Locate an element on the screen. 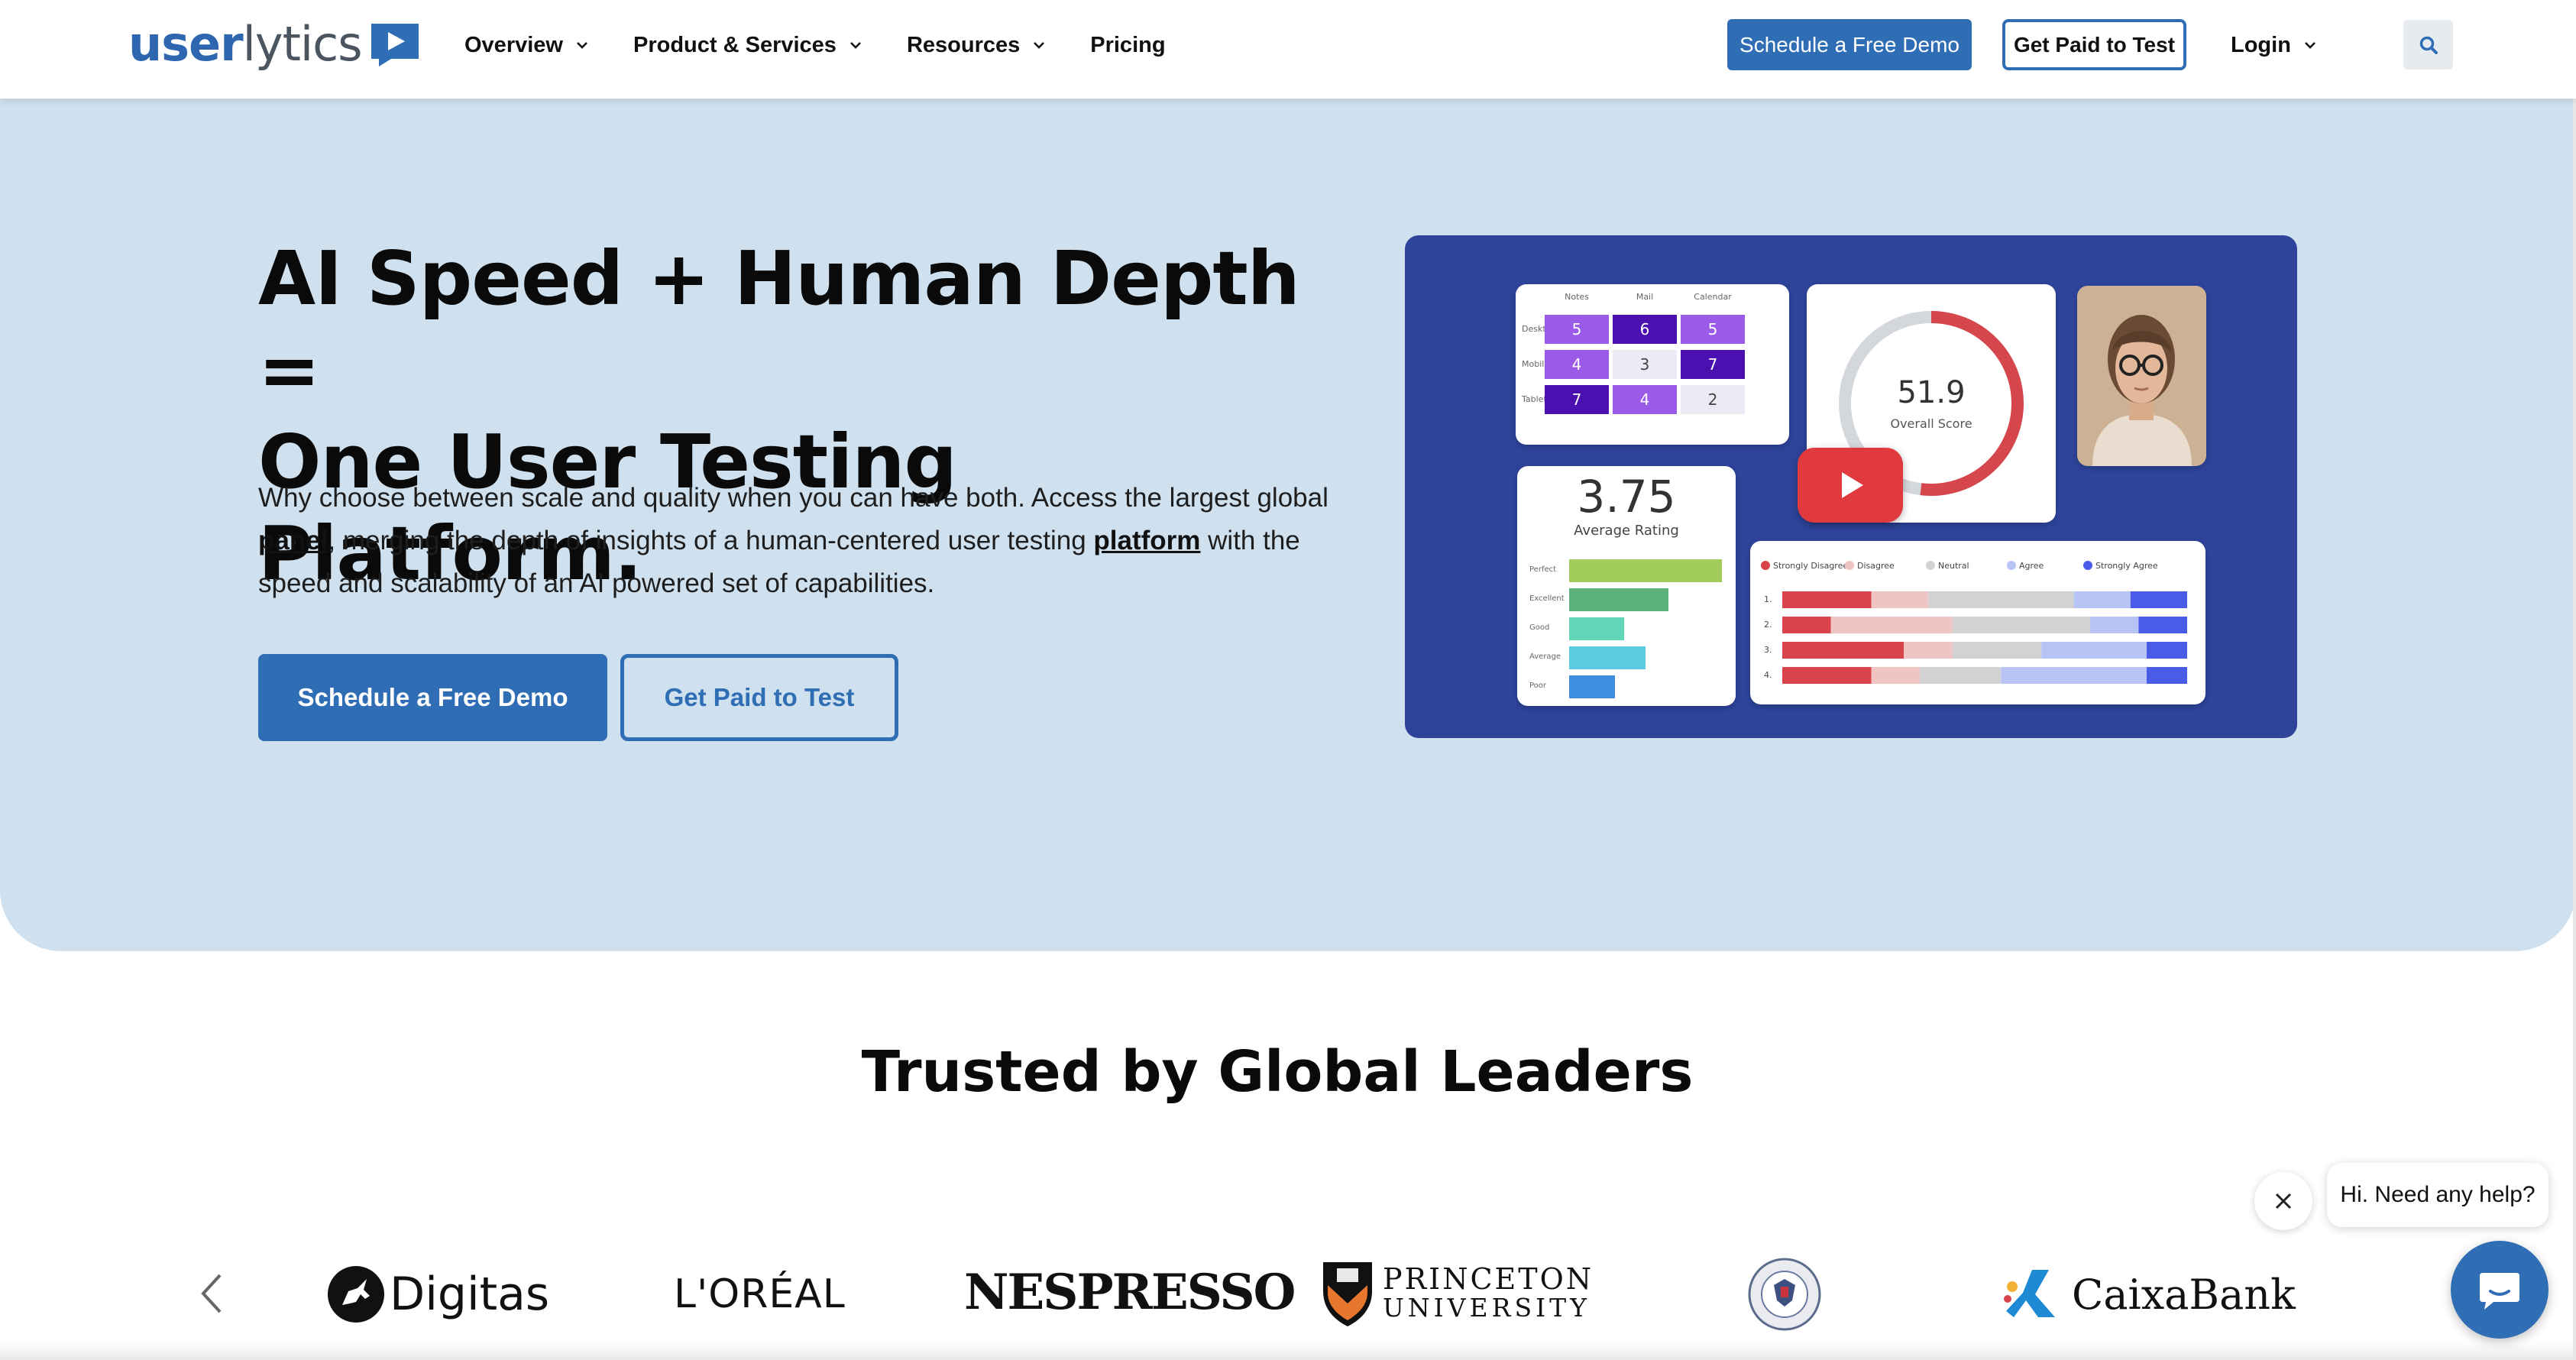 This screenshot has width=2576, height=1360. rating-label: Average Rating is located at coordinates (1626, 531).